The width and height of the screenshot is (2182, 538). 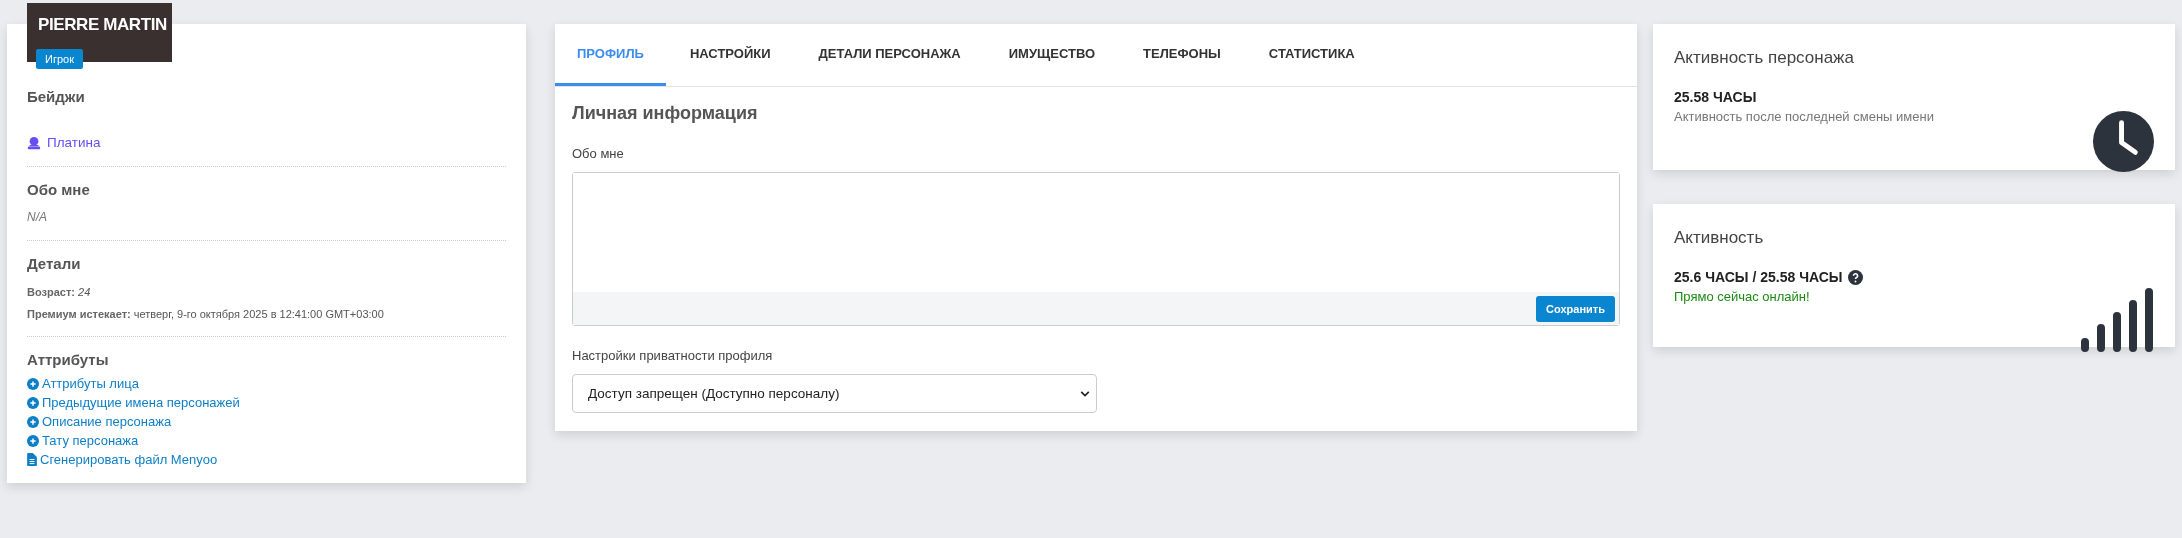 What do you see at coordinates (610, 55) in the screenshot?
I see `tab: ПРОФИЛЬ` at bounding box center [610, 55].